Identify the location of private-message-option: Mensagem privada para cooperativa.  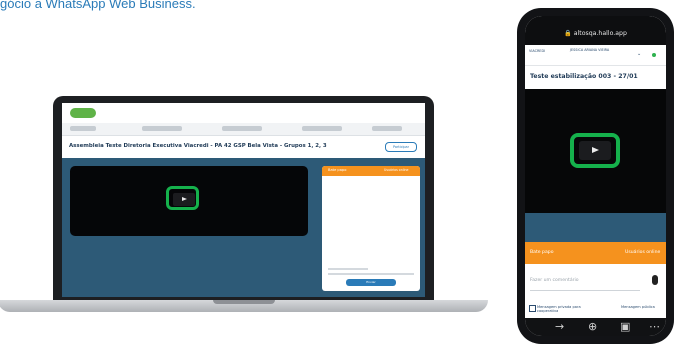
(559, 309).